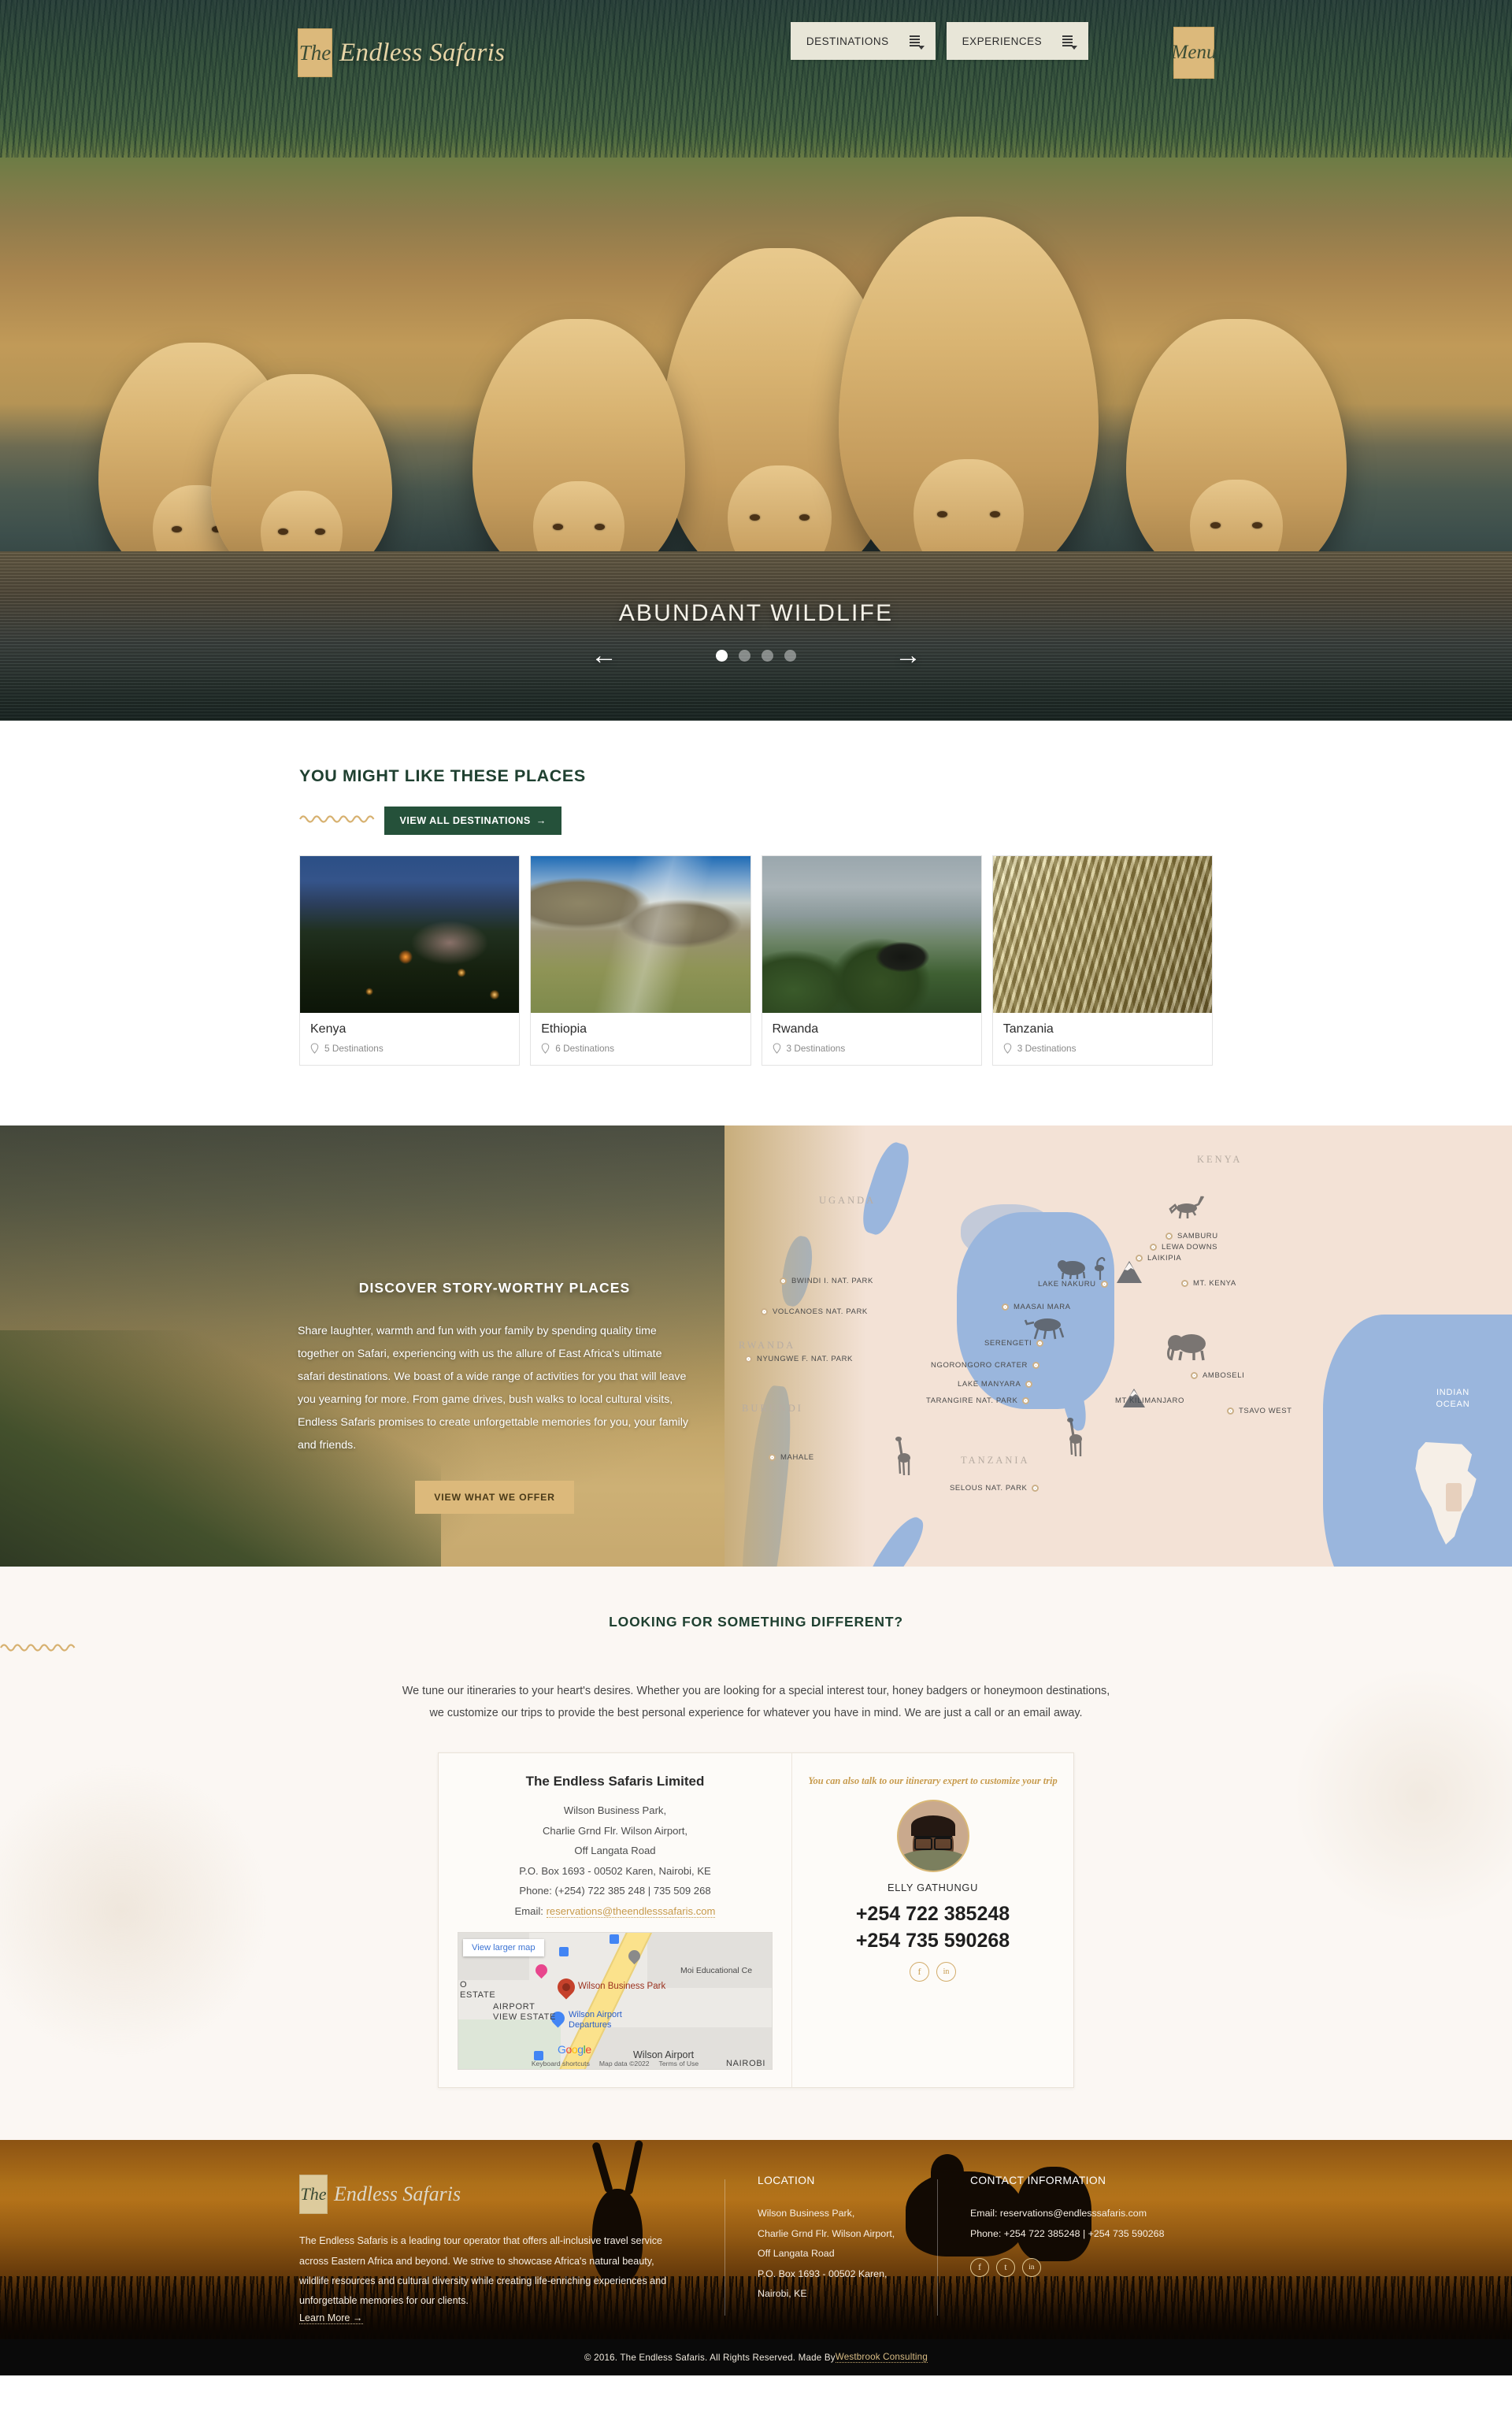  Describe the element at coordinates (1036, 1307) in the screenshot. I see `map-point-maasai-mara: MAASAI MARA` at that location.